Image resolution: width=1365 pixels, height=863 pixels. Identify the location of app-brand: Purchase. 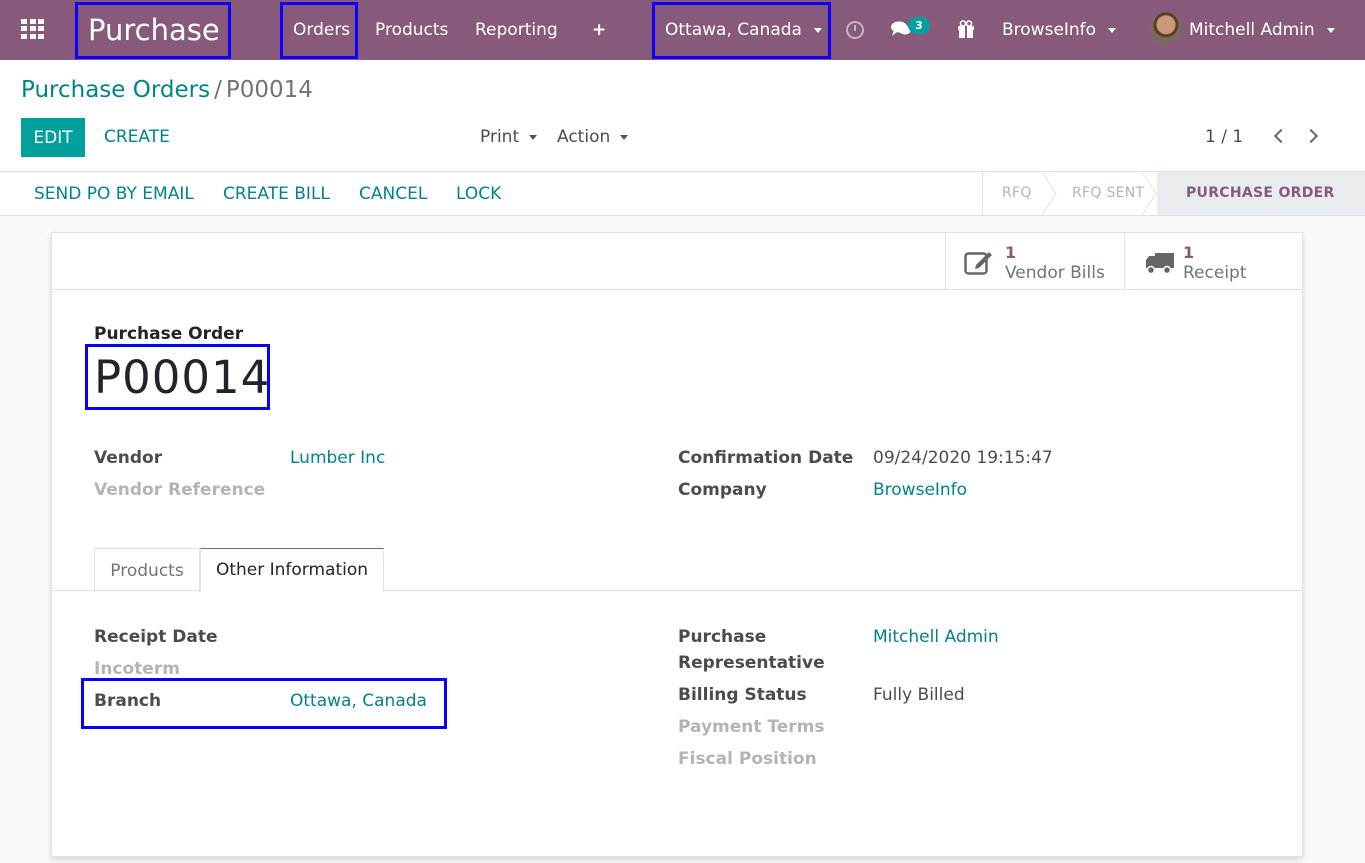
(154, 30).